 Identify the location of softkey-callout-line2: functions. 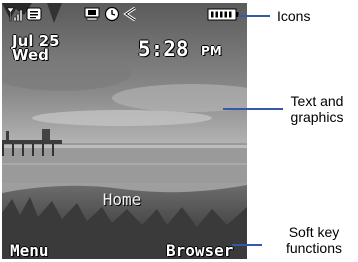
(314, 248).